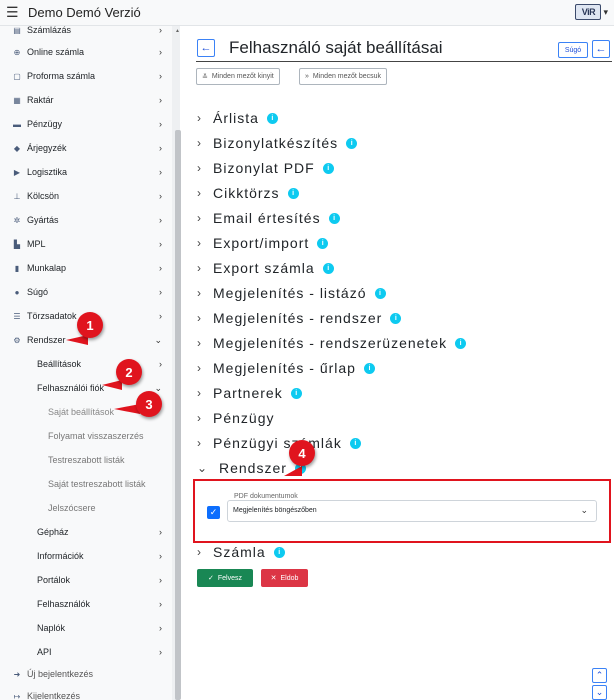  Describe the element at coordinates (13, 12) in the screenshot. I see `hamburger-icon: ☰` at that location.